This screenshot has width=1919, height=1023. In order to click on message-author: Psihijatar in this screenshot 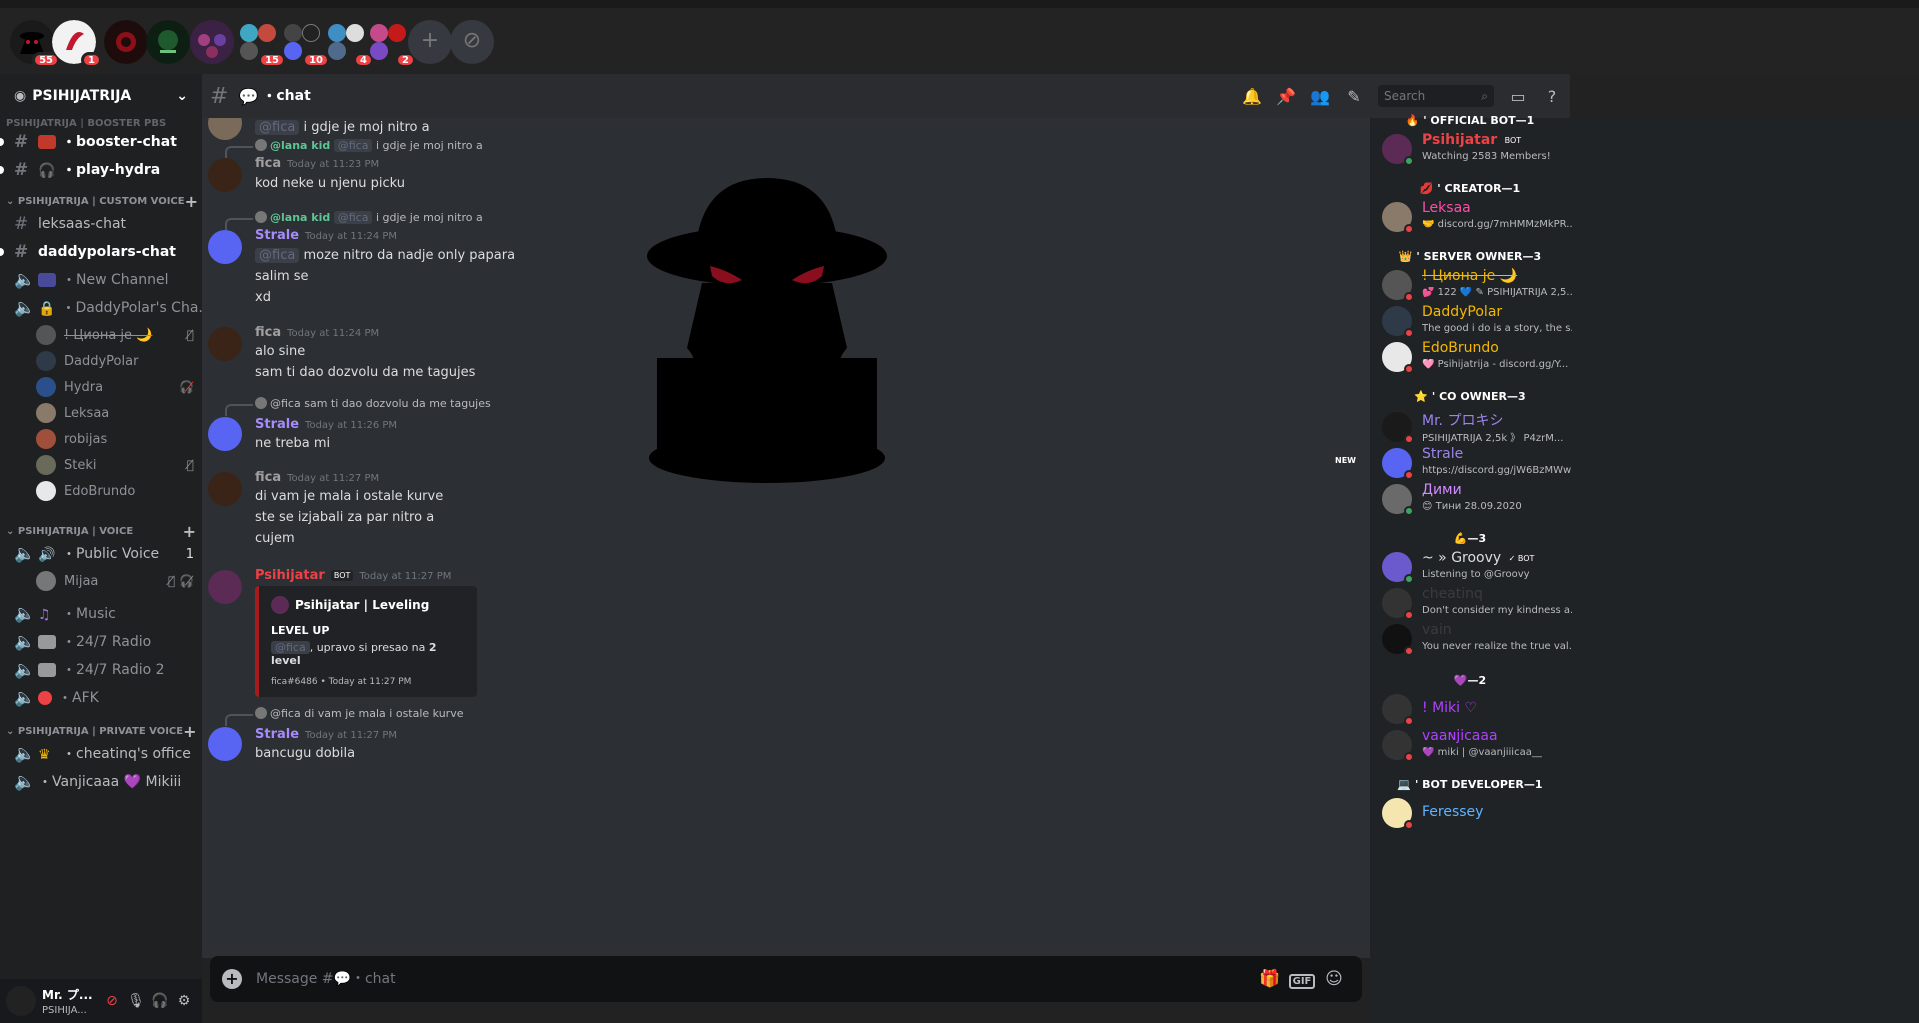, I will do `click(290, 575)`.